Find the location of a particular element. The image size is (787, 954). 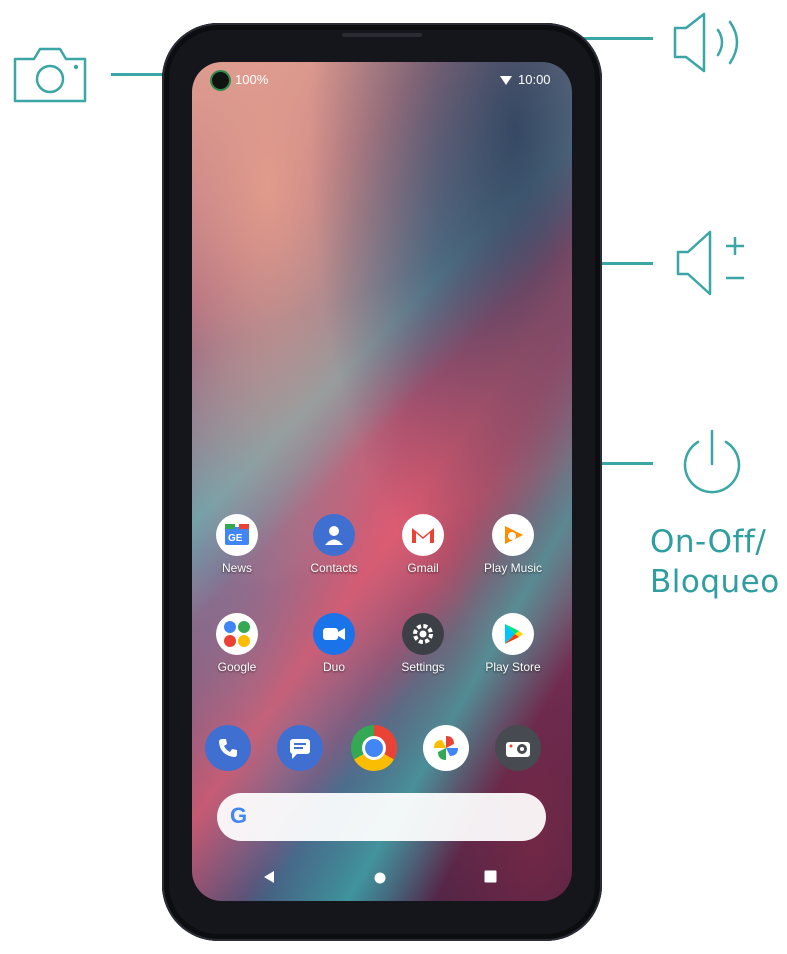

camera-app-icon is located at coordinates (518, 748).